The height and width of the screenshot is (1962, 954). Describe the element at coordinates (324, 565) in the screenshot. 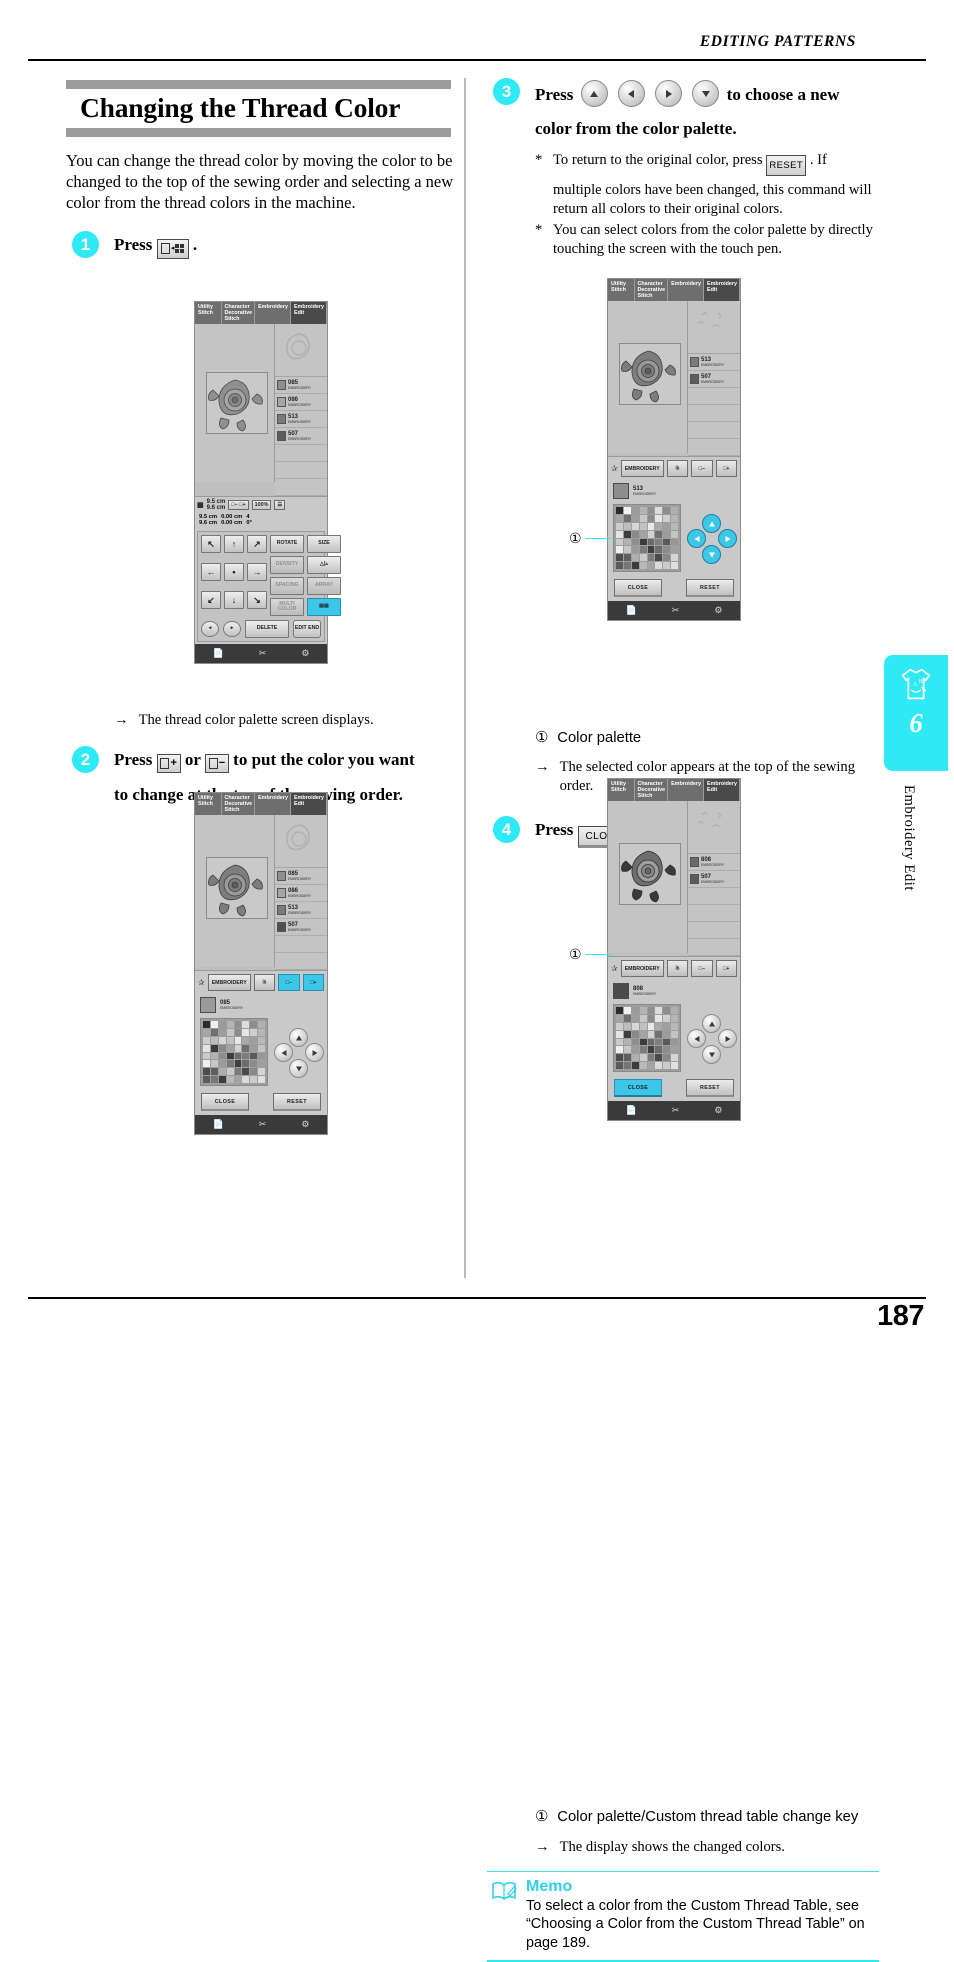

I see `mirror-key: △|▵` at that location.